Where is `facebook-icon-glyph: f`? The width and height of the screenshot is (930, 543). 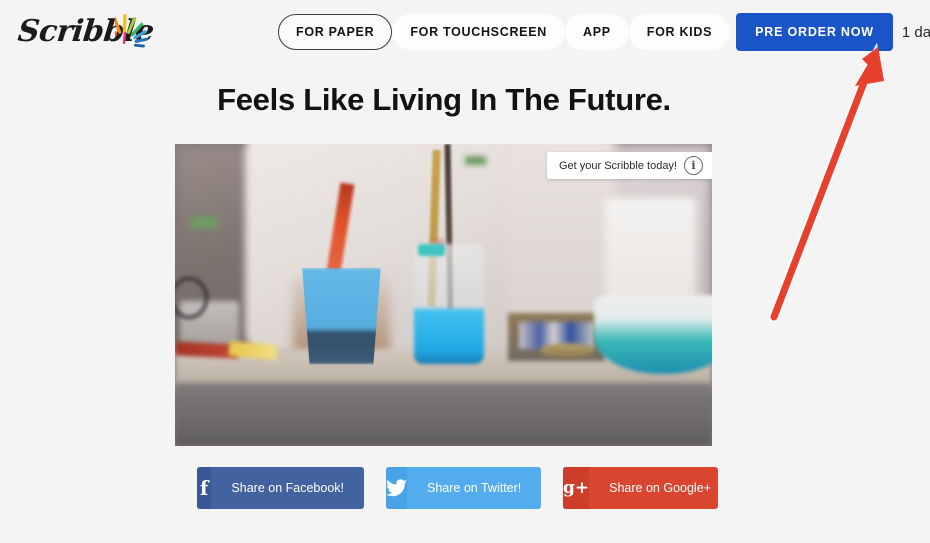 facebook-icon-glyph: f is located at coordinates (204, 488).